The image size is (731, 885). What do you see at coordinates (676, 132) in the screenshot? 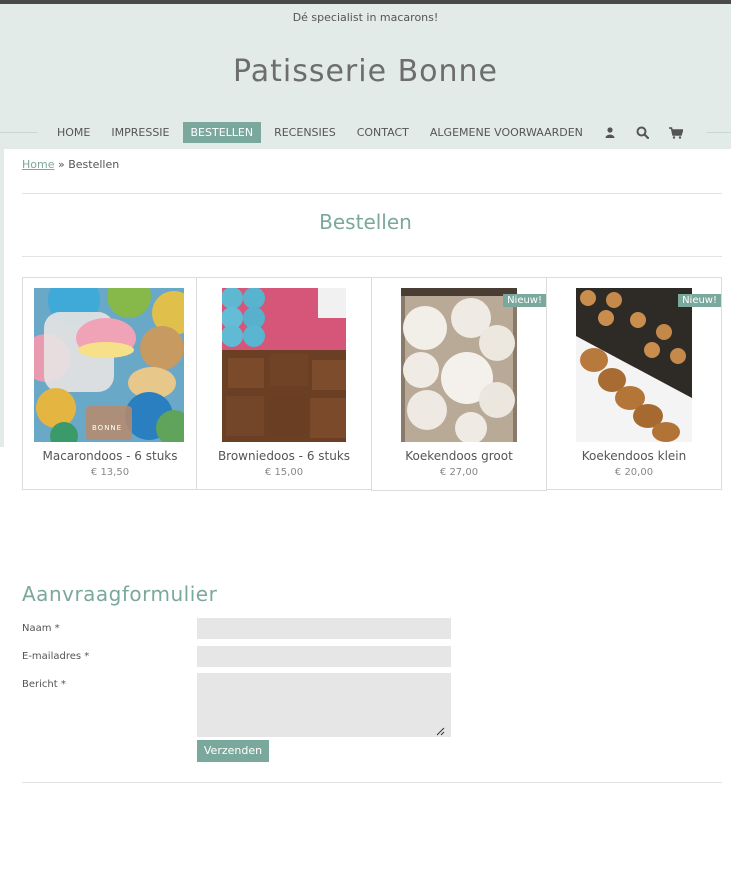
I see `cart-icon` at bounding box center [676, 132].